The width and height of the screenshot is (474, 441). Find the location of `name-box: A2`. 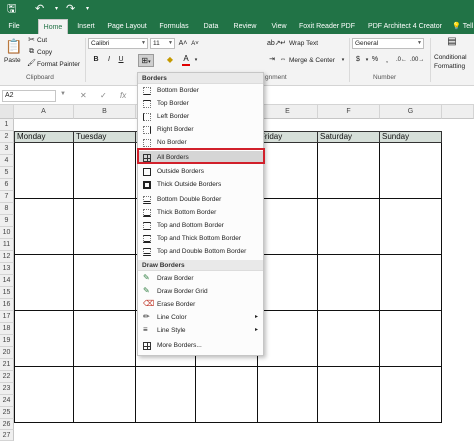

name-box: A2 is located at coordinates (29, 96).